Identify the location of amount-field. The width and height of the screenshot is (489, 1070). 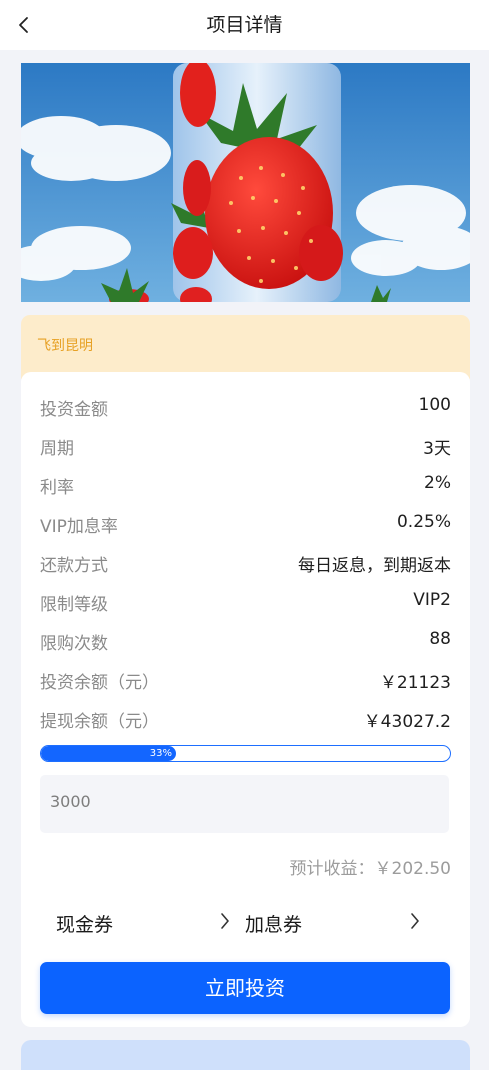
(244, 804).